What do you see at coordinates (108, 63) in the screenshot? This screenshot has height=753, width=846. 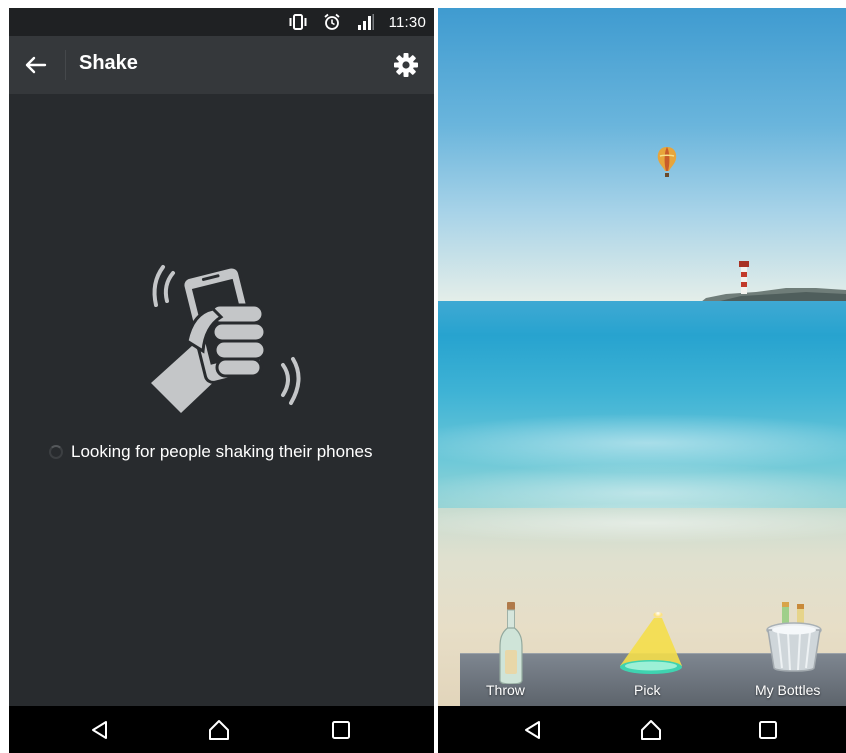 I see `page-title: Shake` at bounding box center [108, 63].